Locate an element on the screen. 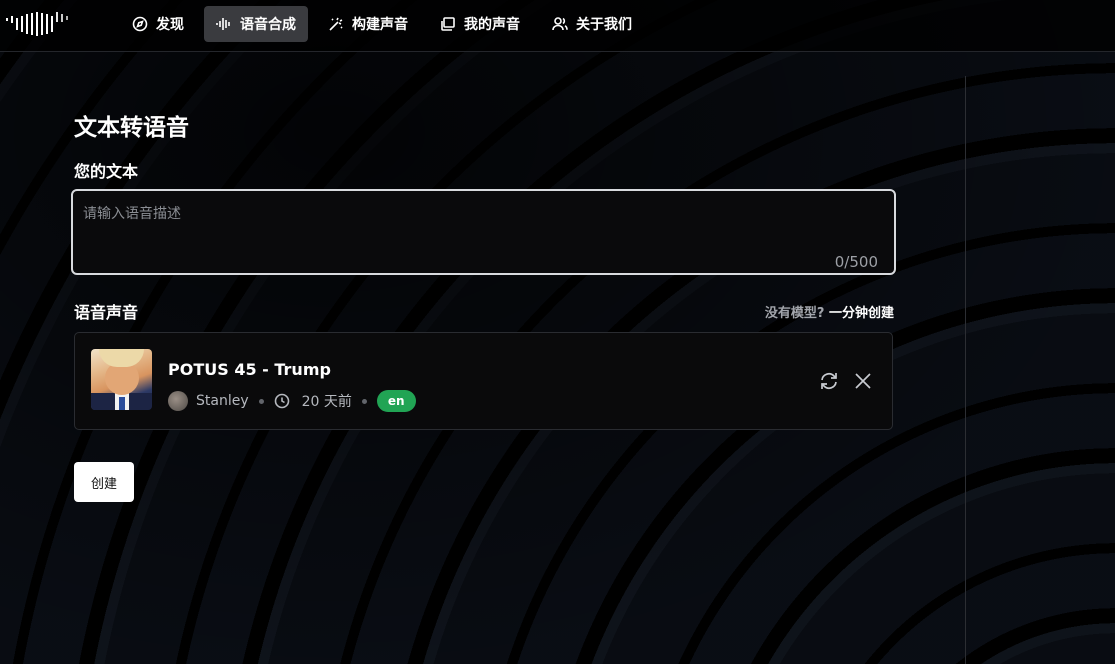  users-icon is located at coordinates (560, 24).